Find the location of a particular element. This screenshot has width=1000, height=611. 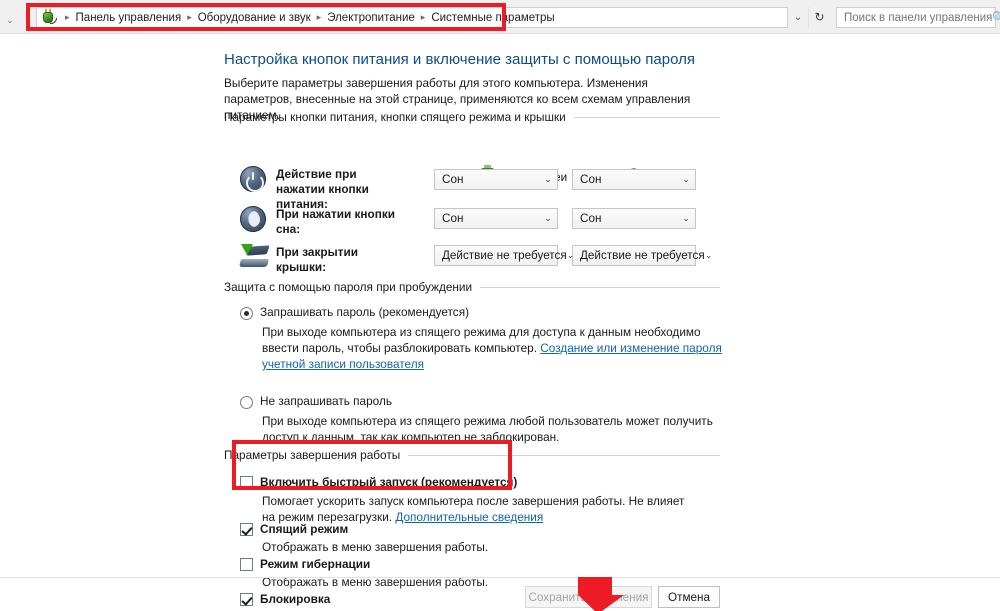

password-group-label: Защита с помощью пароля при пробуждении is located at coordinates (472, 287).